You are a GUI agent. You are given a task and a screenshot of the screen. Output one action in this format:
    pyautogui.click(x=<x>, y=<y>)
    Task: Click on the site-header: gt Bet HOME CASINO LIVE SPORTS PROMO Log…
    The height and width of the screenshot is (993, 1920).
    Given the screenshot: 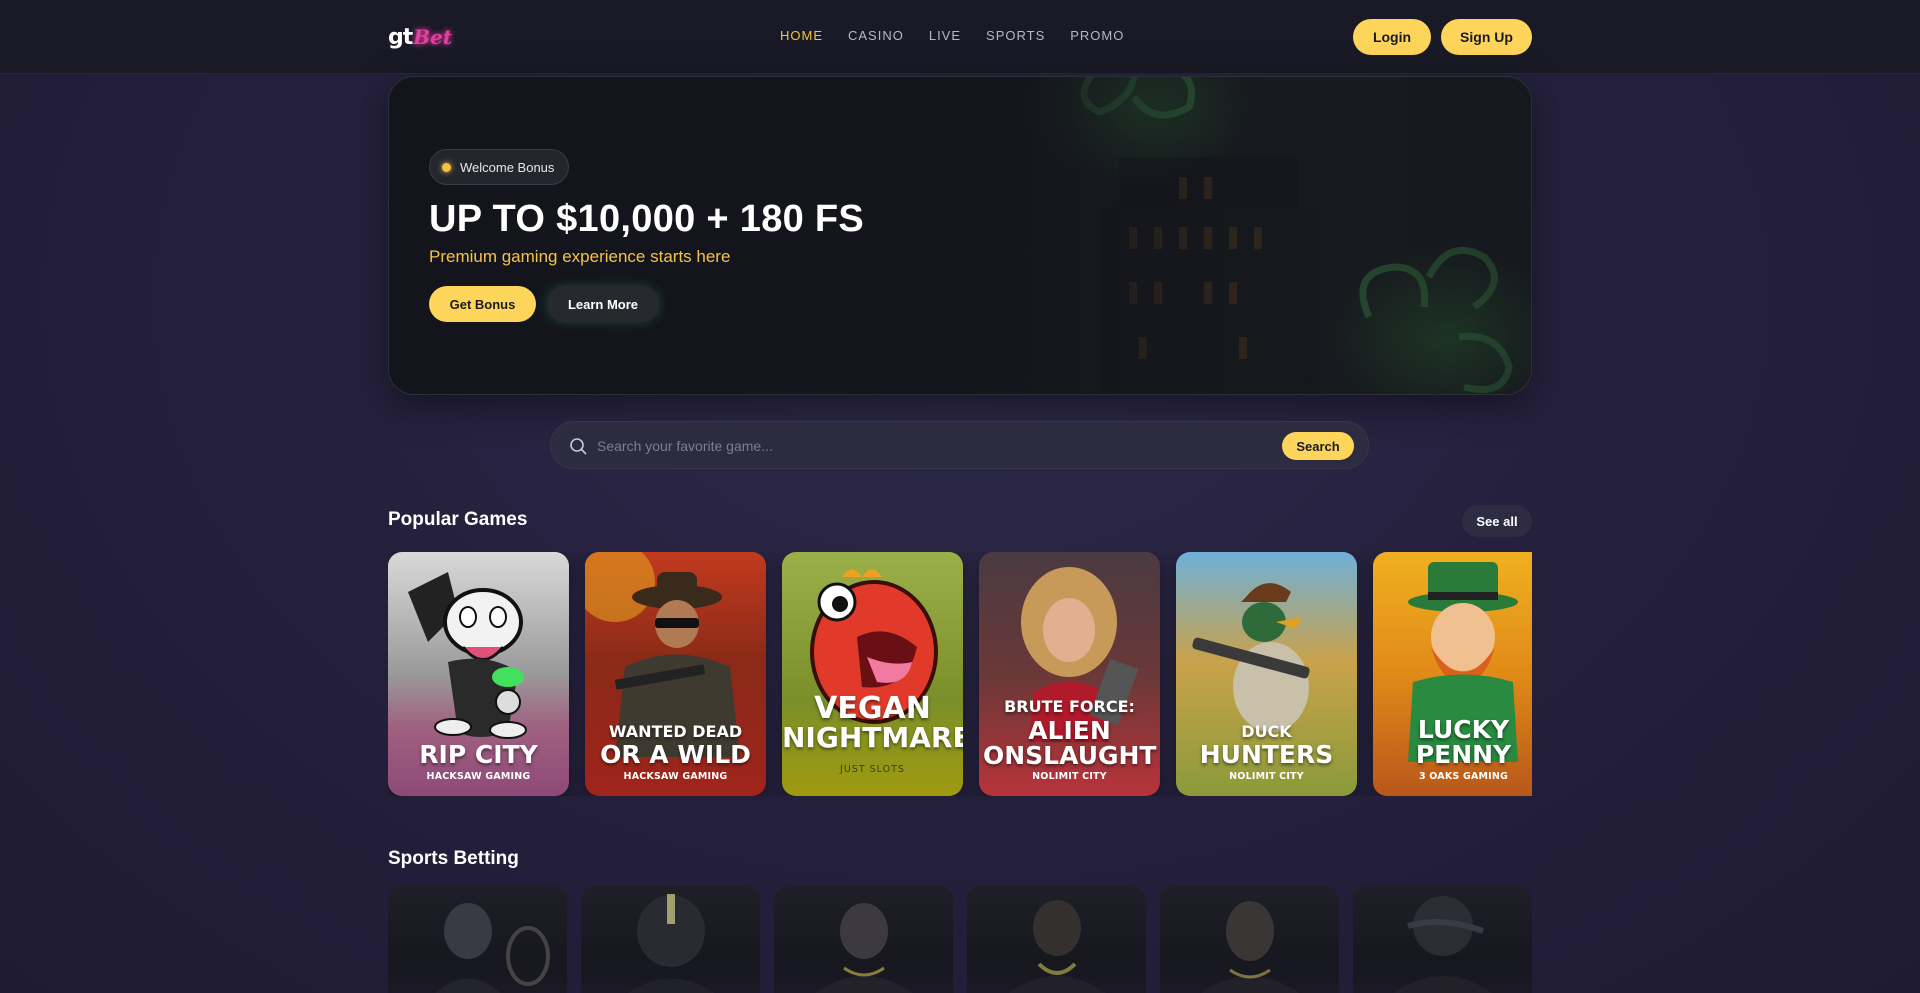 What is the action you would take?
    pyautogui.click(x=960, y=37)
    